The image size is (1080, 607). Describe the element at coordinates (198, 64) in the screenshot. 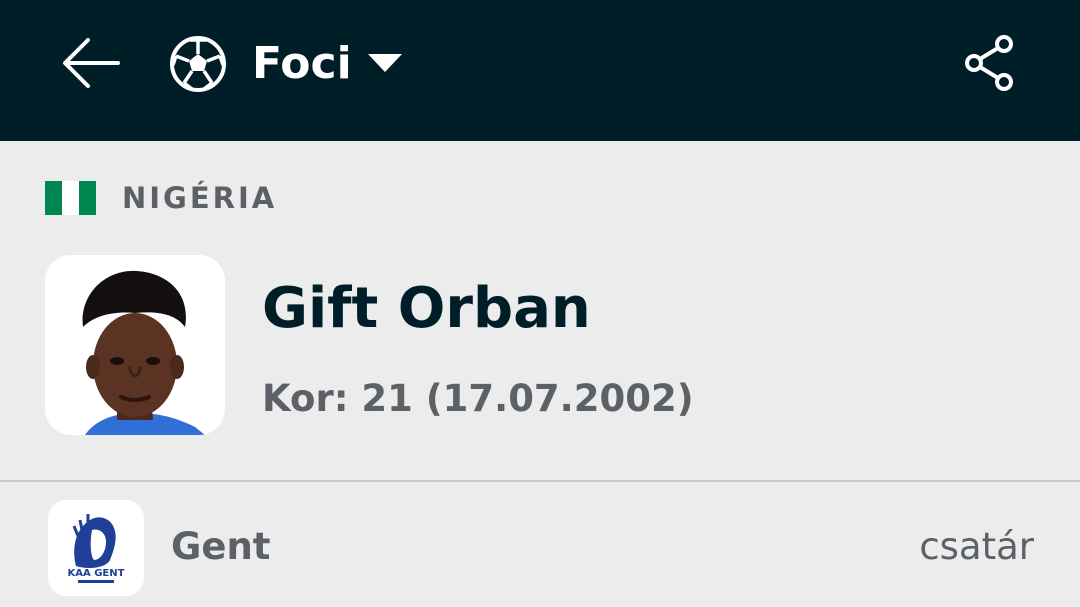

I see `soccer-ball-icon` at that location.